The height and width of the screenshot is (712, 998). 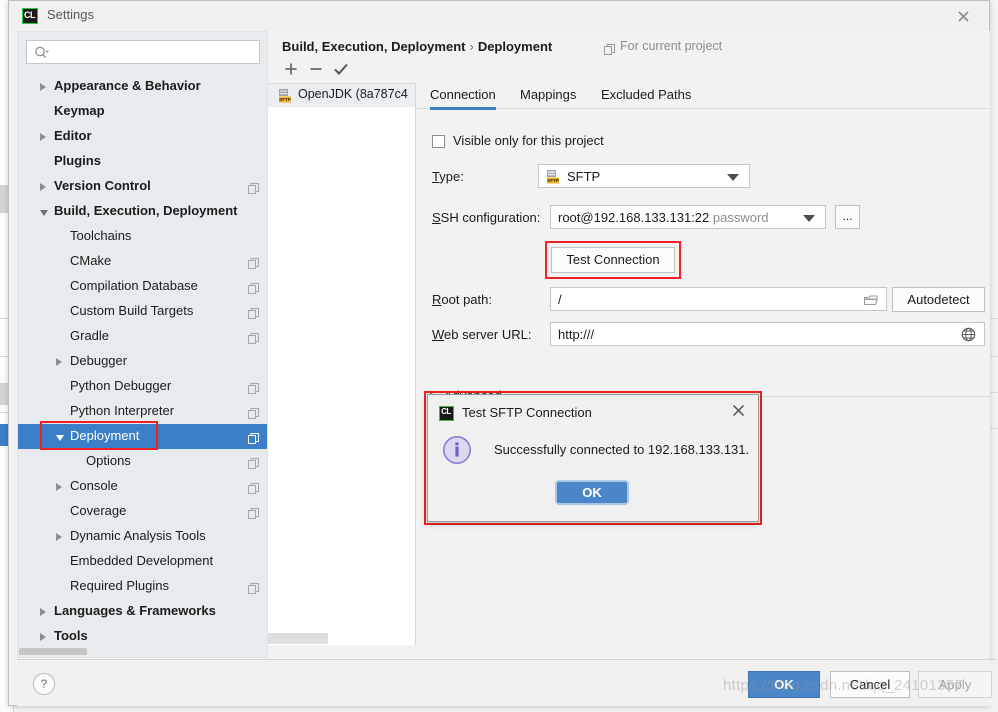 I want to click on sidebar-item-coverage: Coverage, so click(x=142, y=511).